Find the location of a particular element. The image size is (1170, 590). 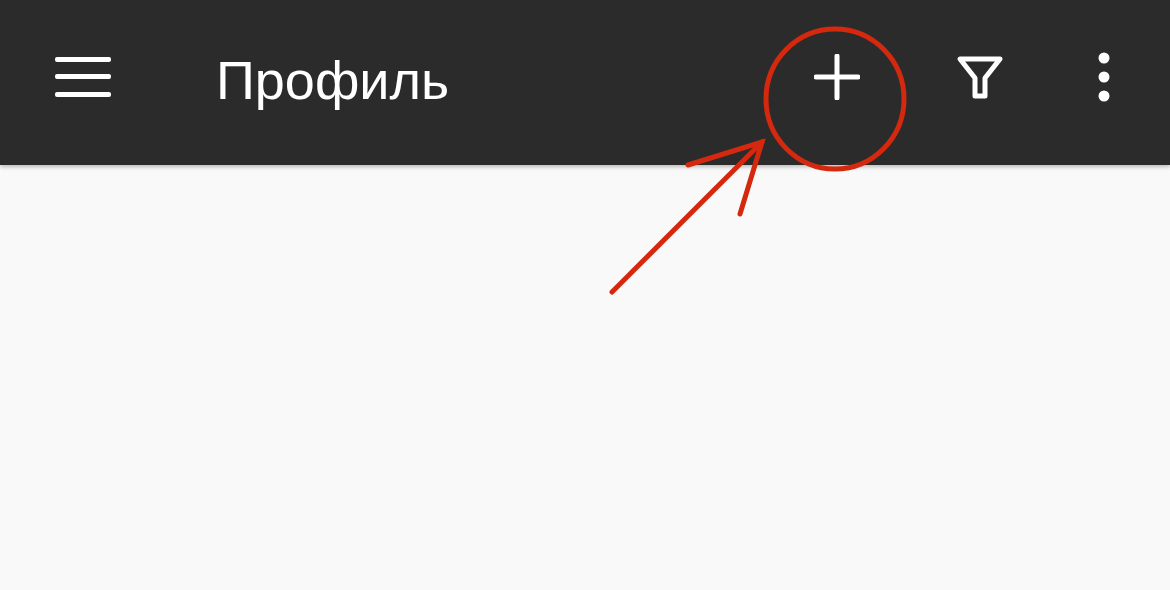

more-icon is located at coordinates (1104, 76).